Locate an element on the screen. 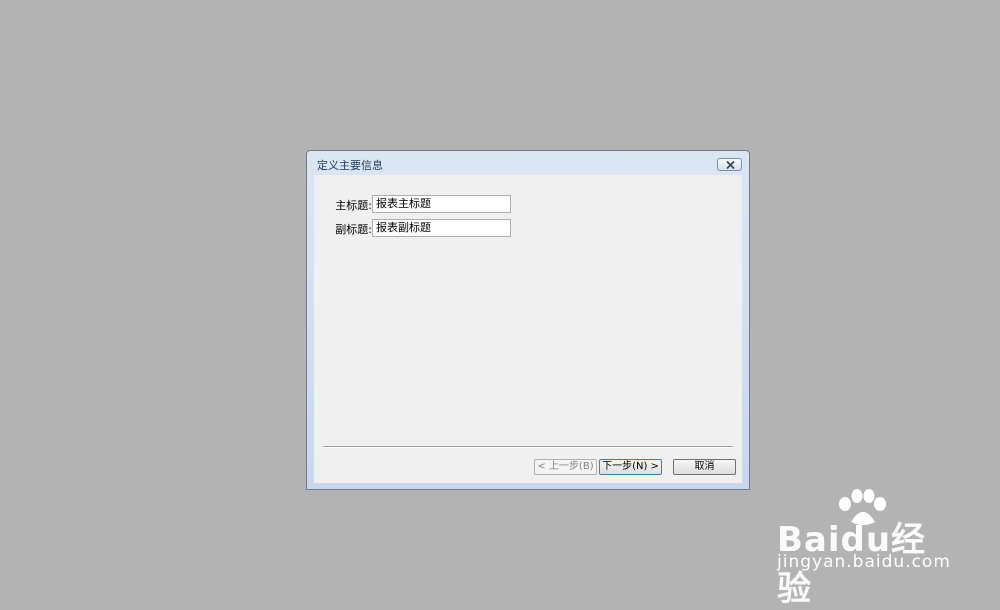 This screenshot has height=610, width=1000. close-icon is located at coordinates (730, 165).